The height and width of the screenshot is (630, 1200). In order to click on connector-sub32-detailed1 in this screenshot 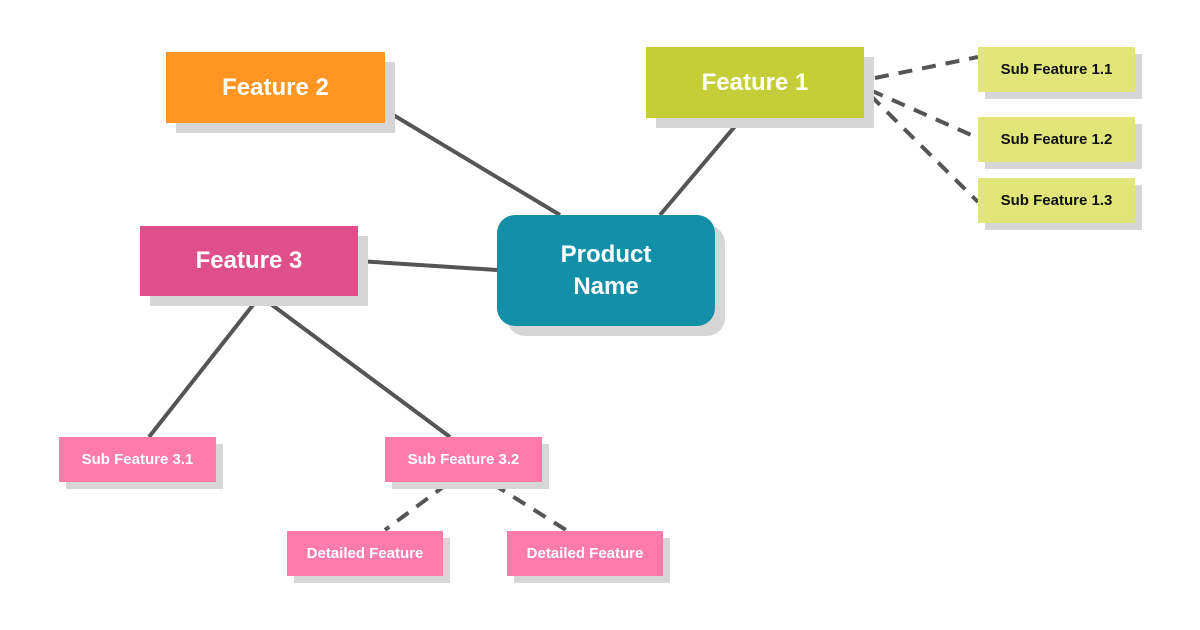, I will do `click(416, 507)`.